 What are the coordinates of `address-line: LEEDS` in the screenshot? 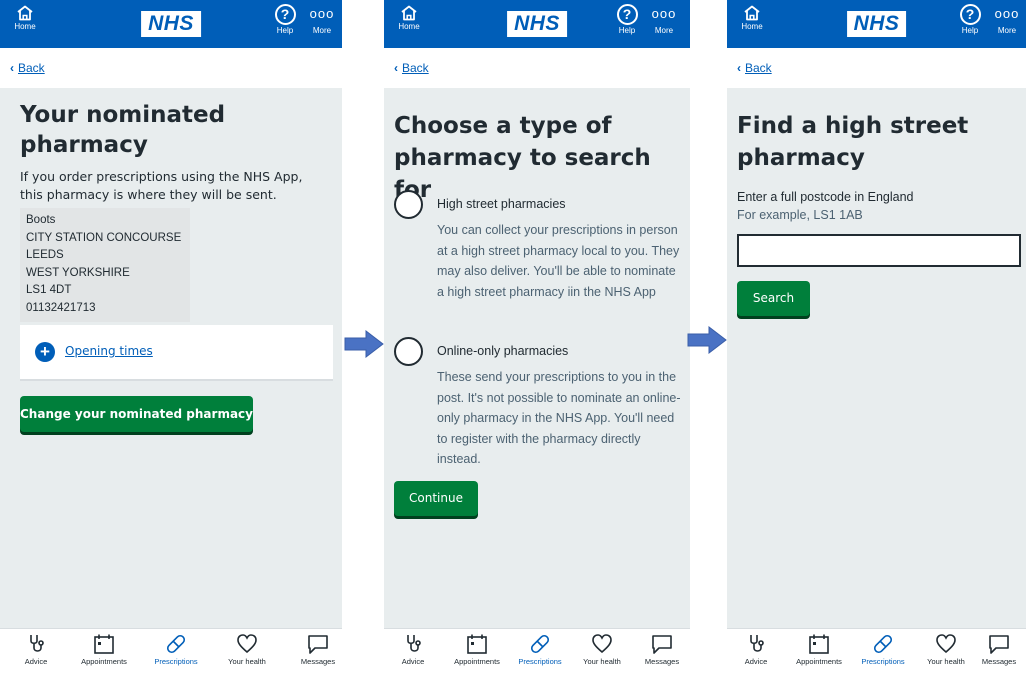 It's located at (45, 255).